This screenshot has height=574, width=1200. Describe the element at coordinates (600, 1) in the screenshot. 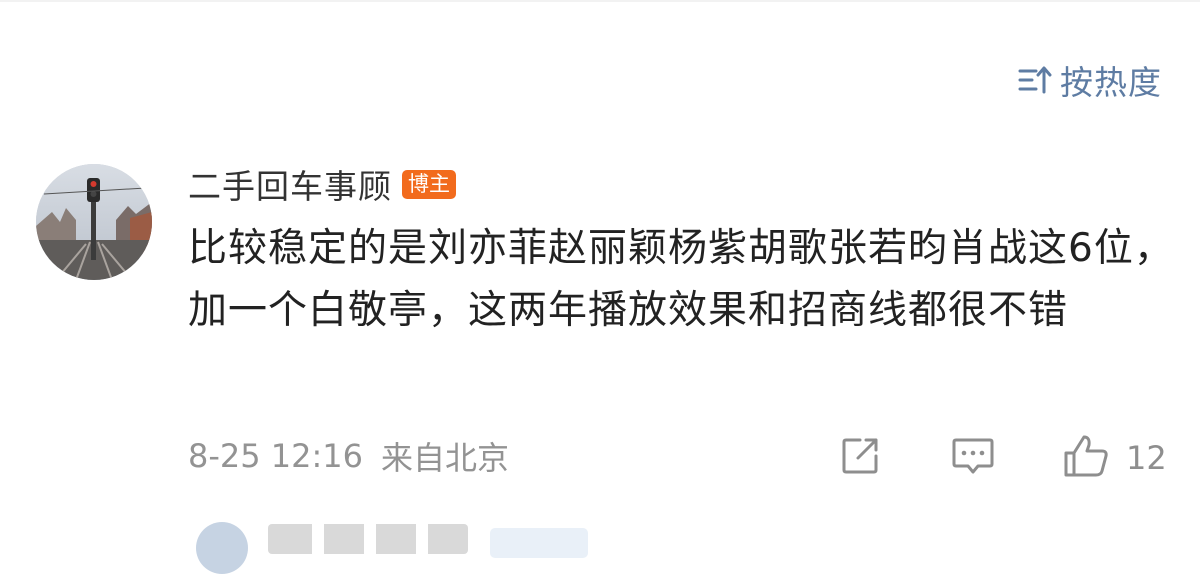

I see `top-divider` at that location.